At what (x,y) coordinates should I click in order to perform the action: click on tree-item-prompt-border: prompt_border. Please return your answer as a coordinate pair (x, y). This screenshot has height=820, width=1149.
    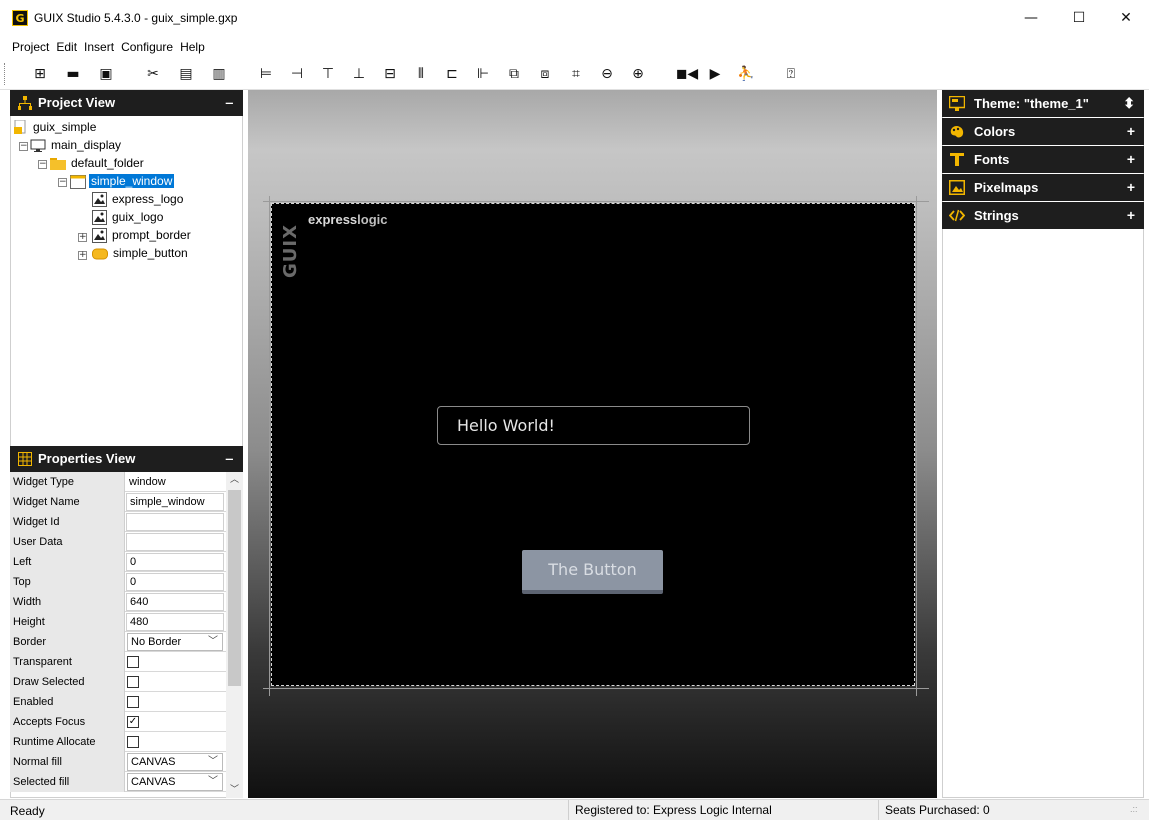
    Looking at the image, I should click on (142, 235).